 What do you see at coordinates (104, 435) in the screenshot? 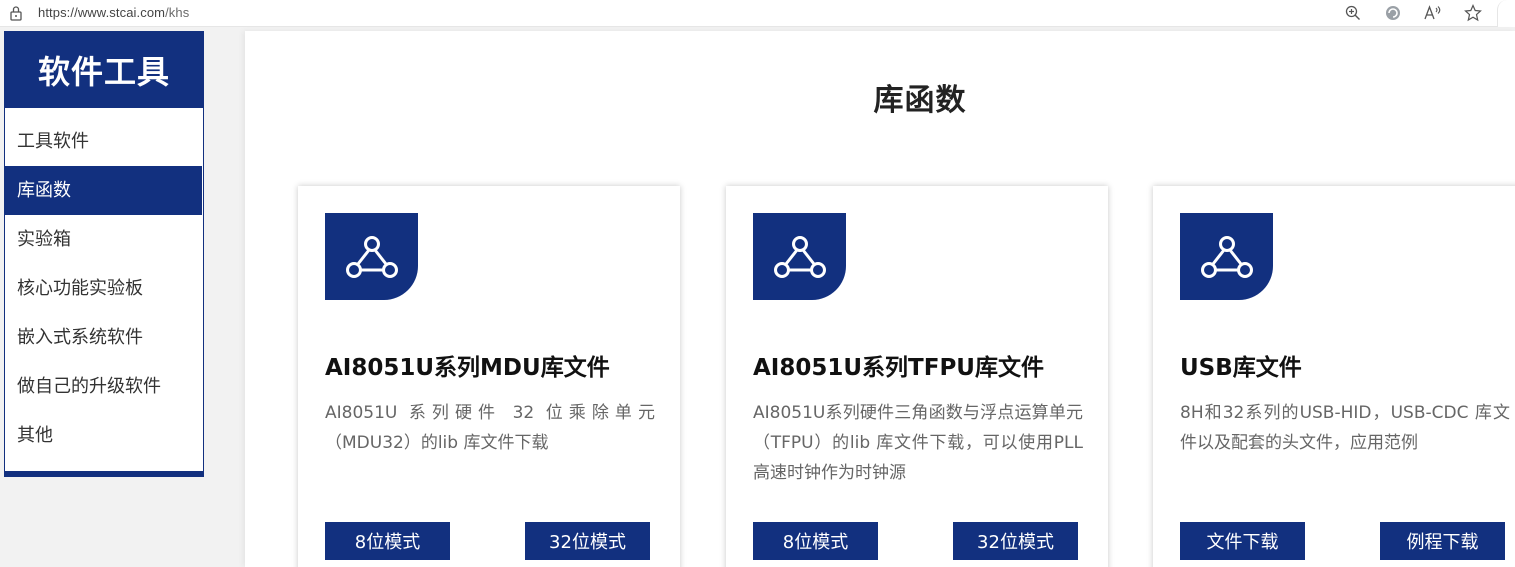
I see `sidebar-item-other: 其他` at bounding box center [104, 435].